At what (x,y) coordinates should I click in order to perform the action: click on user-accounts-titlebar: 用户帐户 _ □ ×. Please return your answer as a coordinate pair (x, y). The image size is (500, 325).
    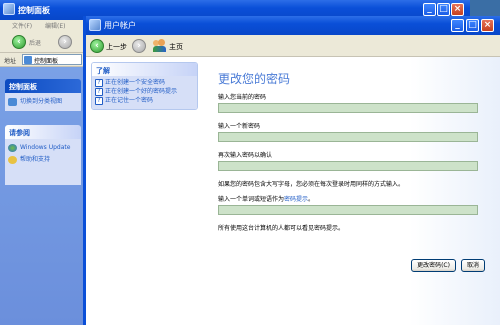
    Looking at the image, I should click on (293, 25).